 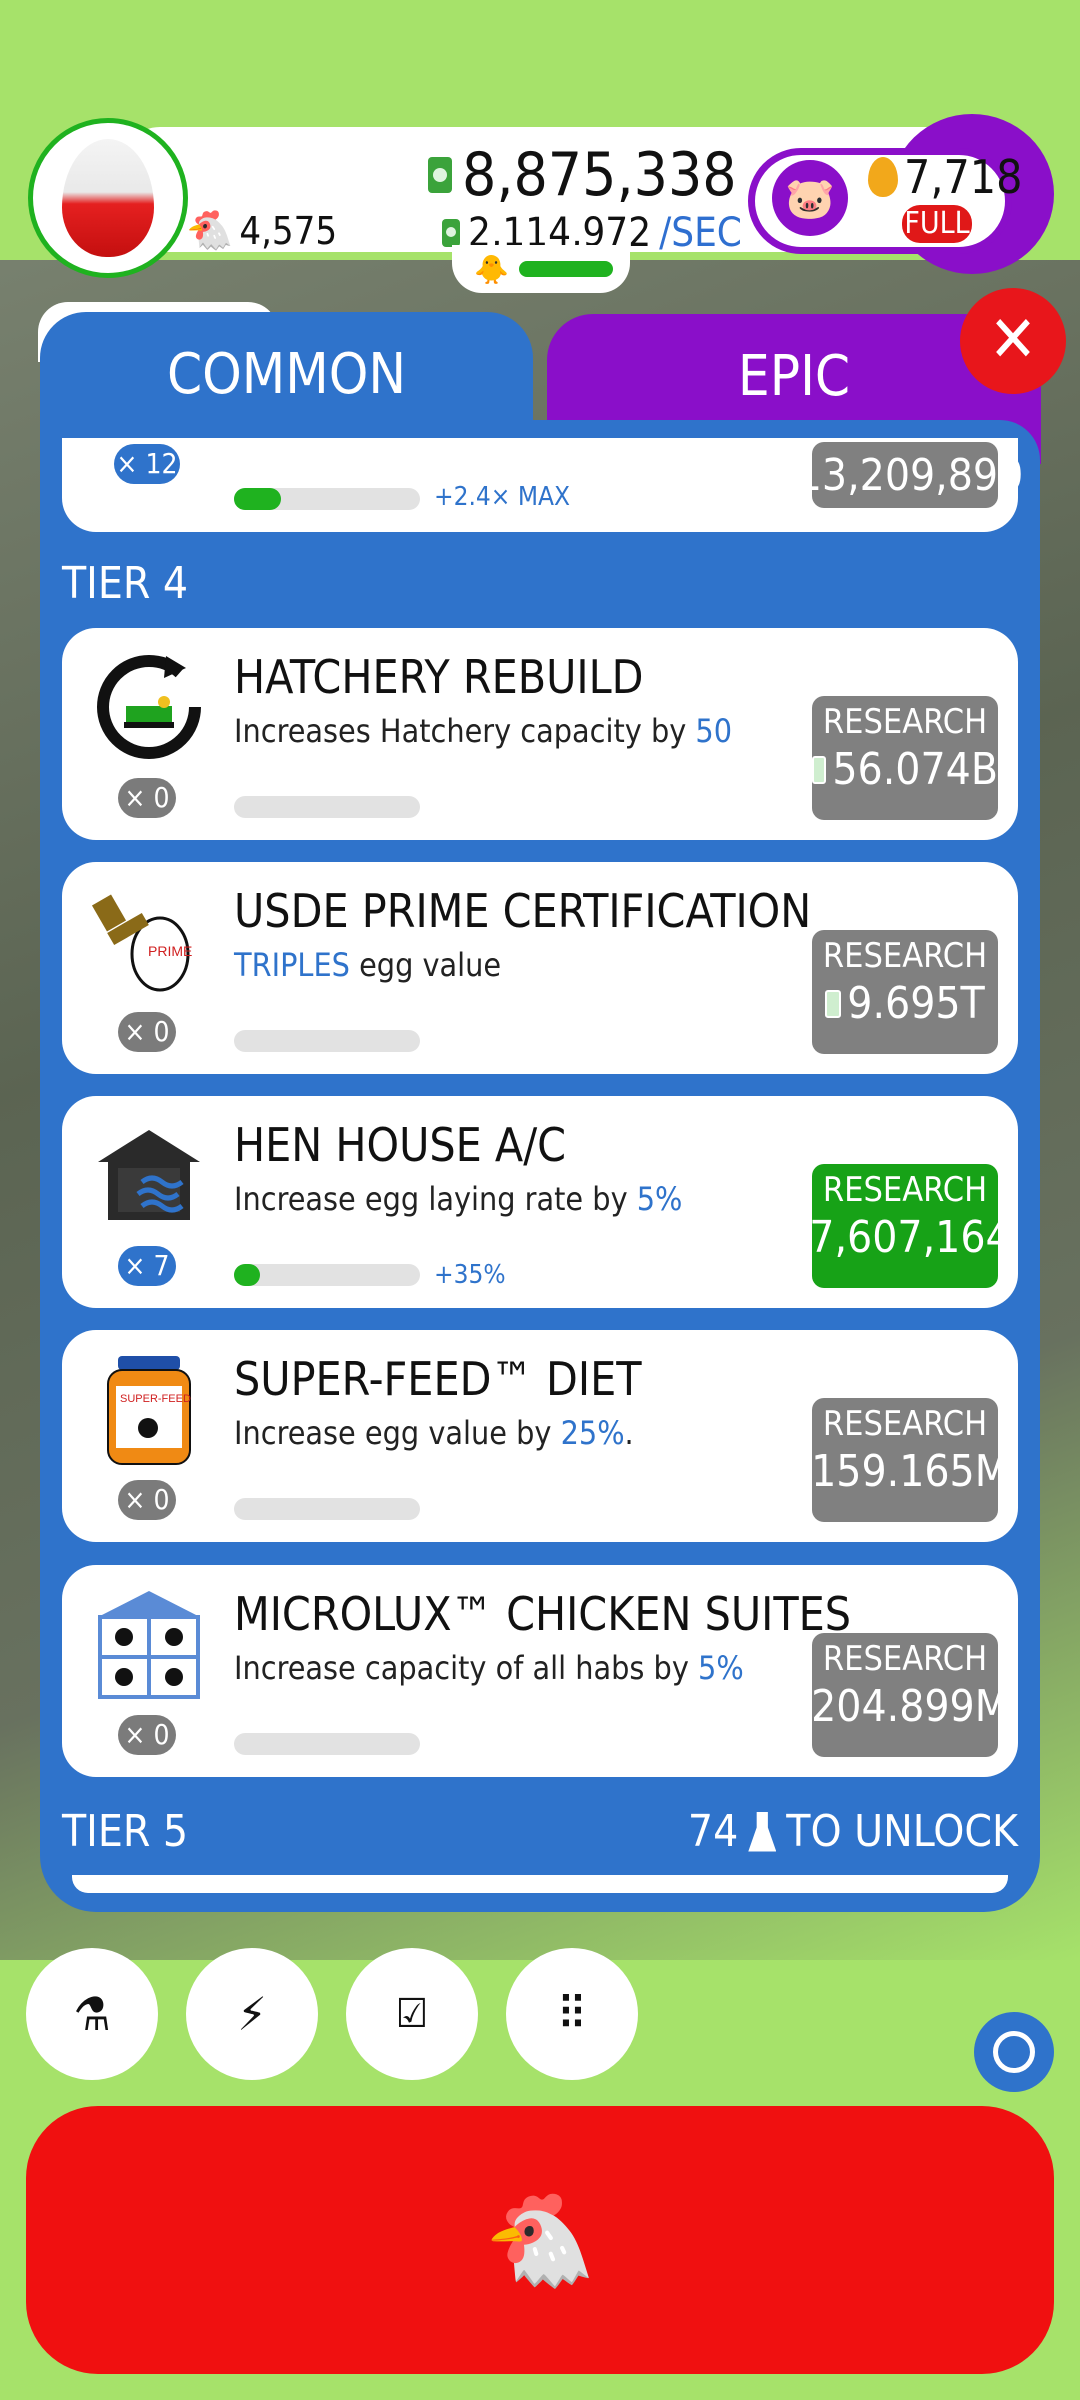 What do you see at coordinates (713, 1831) in the screenshot?
I see `unlock-count: 74` at bounding box center [713, 1831].